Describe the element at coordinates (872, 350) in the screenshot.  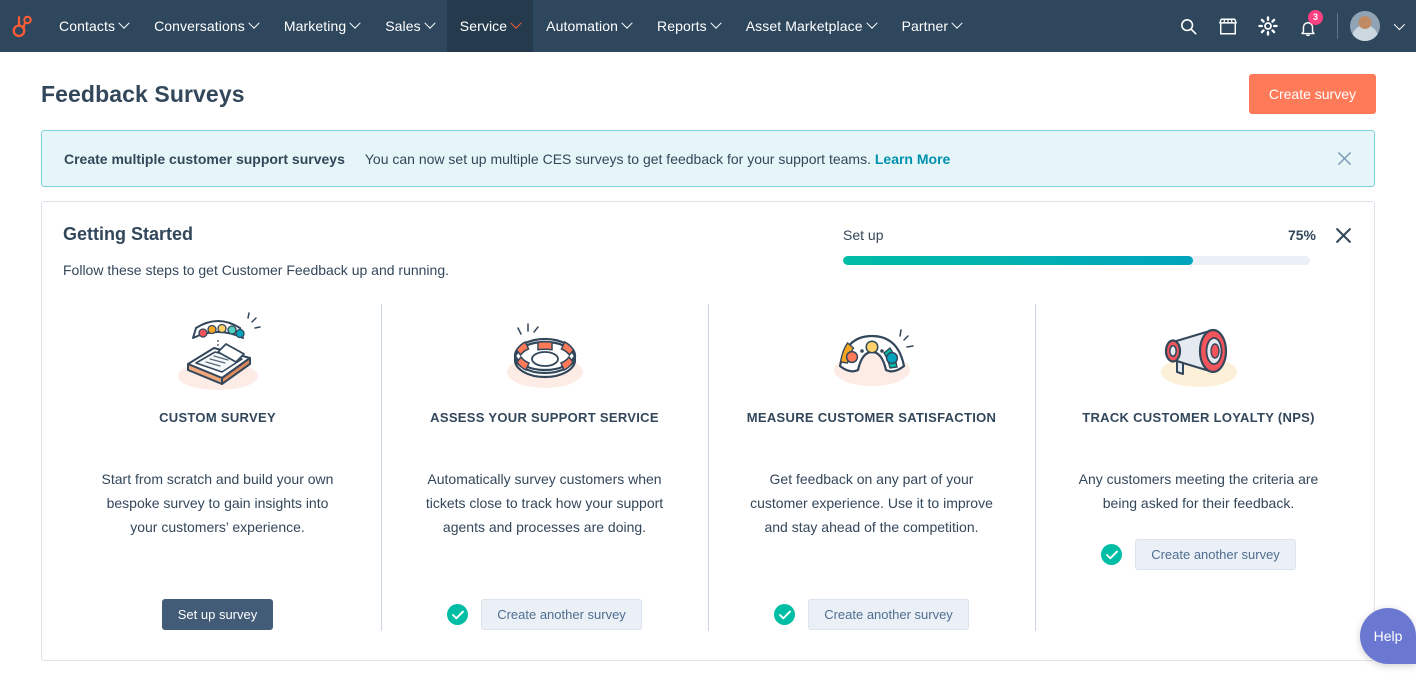
I see `satisfaction-meter-illustration` at that location.